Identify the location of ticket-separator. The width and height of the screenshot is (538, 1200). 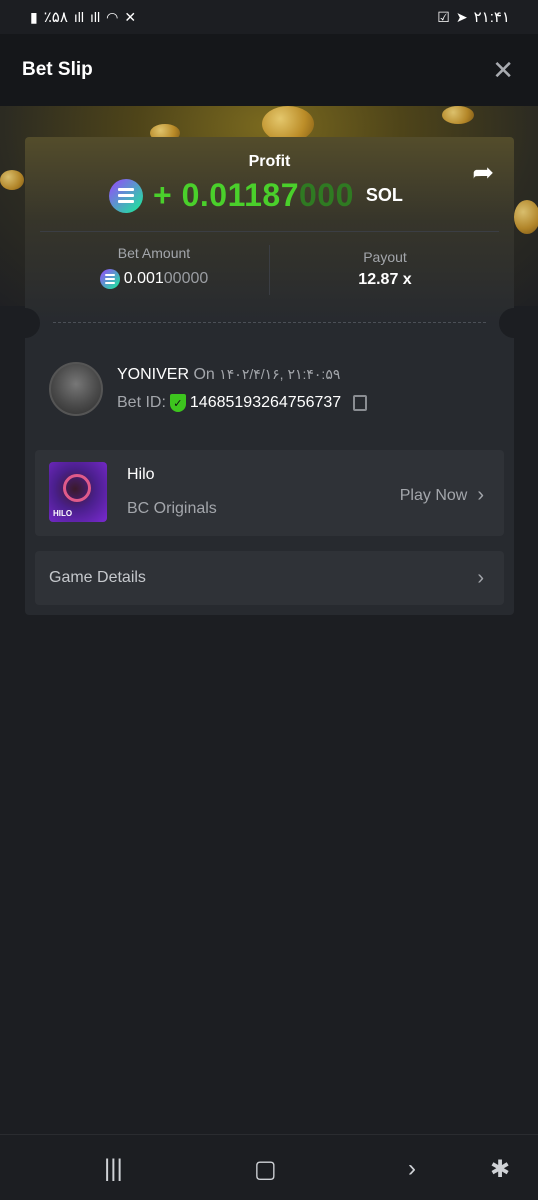
(269, 322).